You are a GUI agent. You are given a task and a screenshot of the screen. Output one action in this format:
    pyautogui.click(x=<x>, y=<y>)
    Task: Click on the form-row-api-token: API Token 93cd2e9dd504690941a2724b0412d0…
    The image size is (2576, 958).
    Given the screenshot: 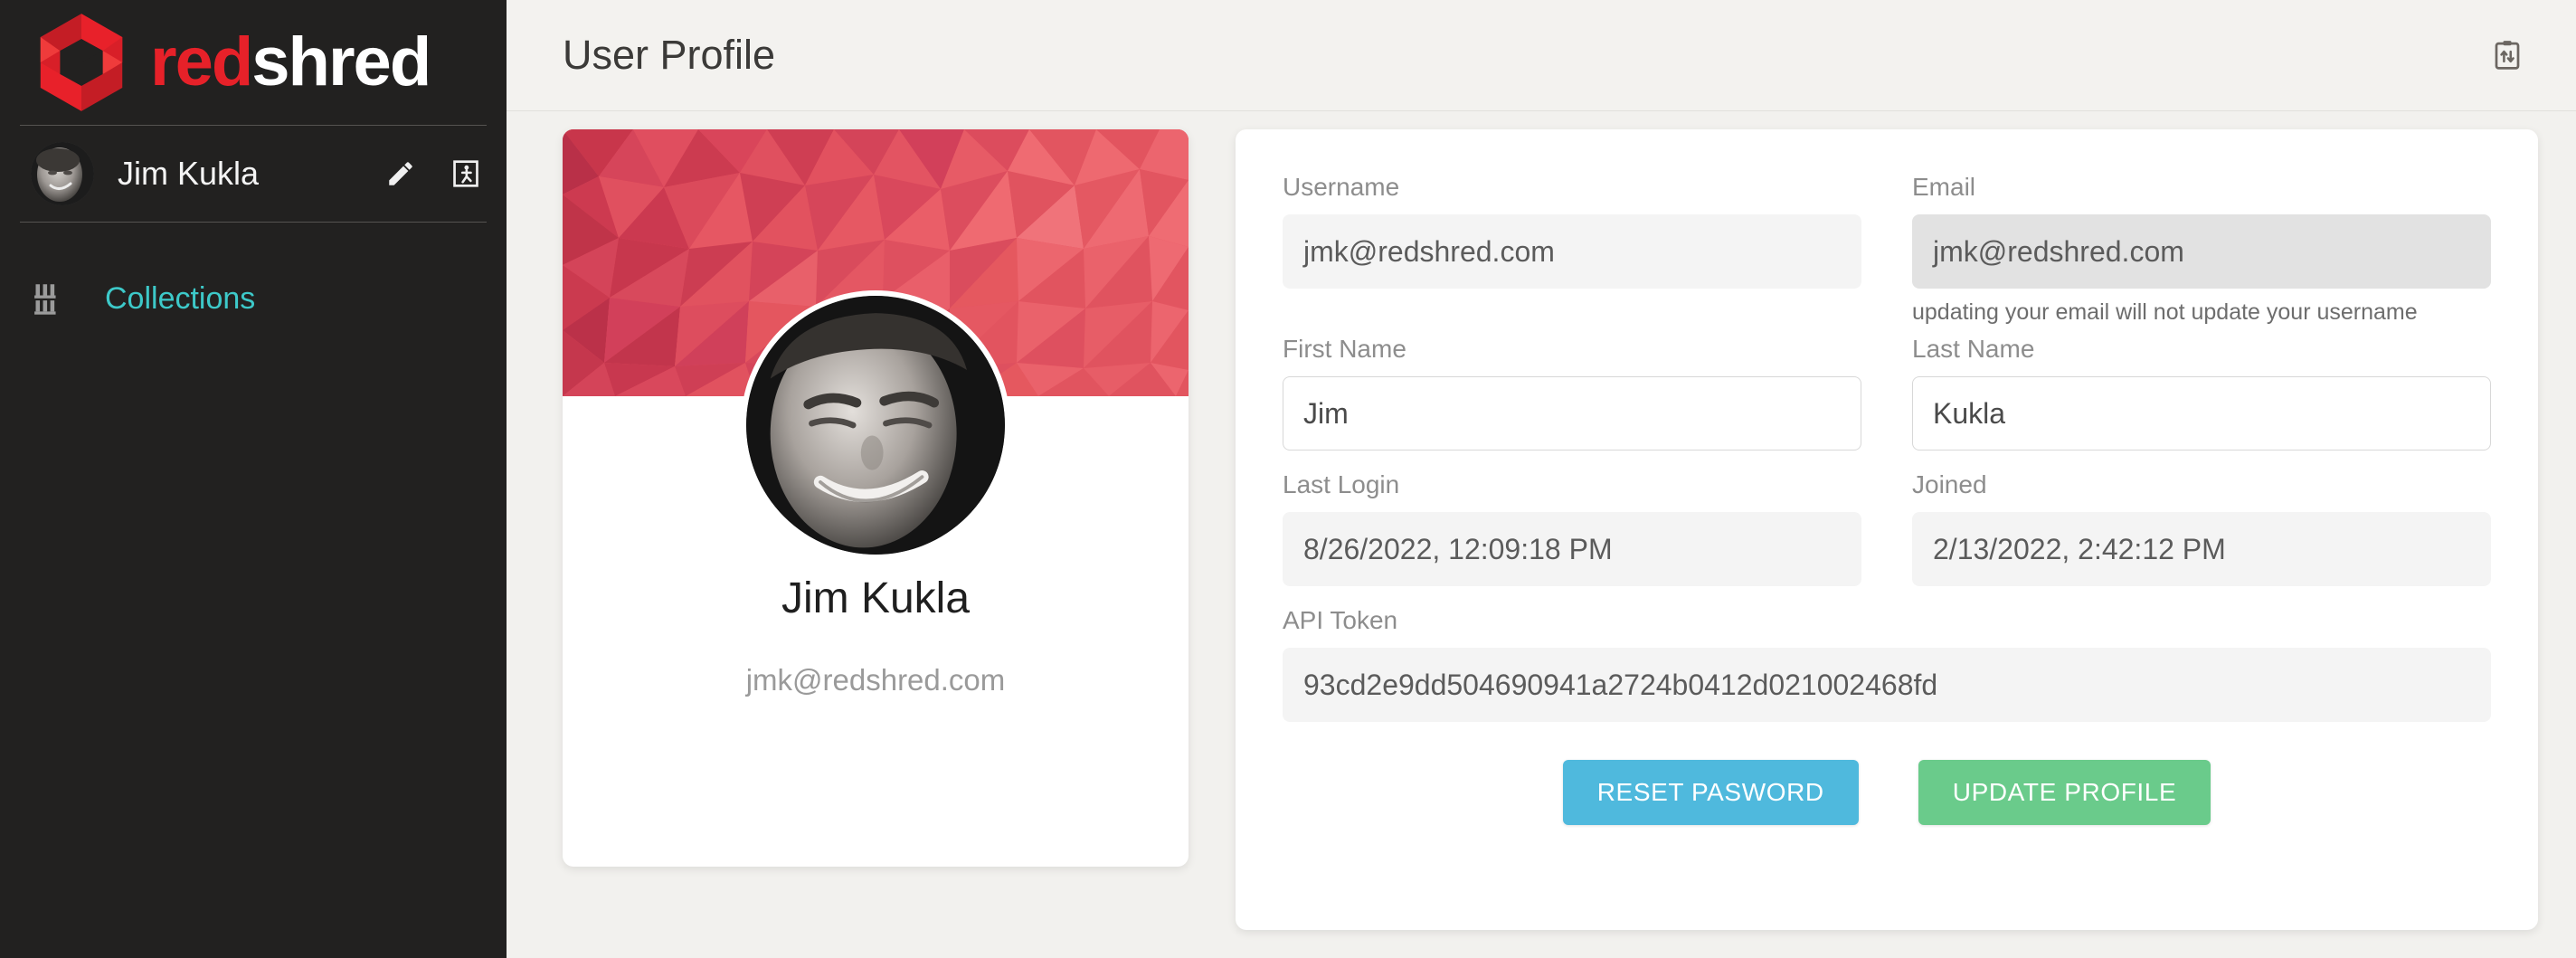 What is the action you would take?
    pyautogui.click(x=1887, y=664)
    